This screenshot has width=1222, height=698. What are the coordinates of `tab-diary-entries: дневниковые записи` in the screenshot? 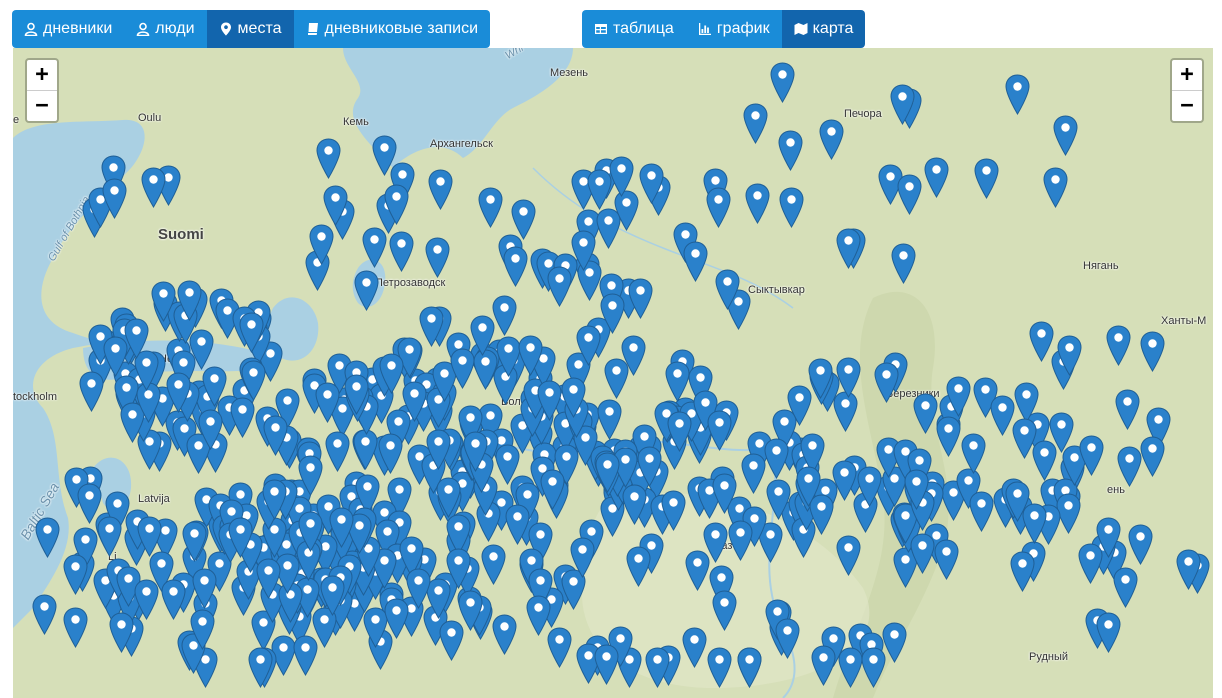 It's located at (392, 29).